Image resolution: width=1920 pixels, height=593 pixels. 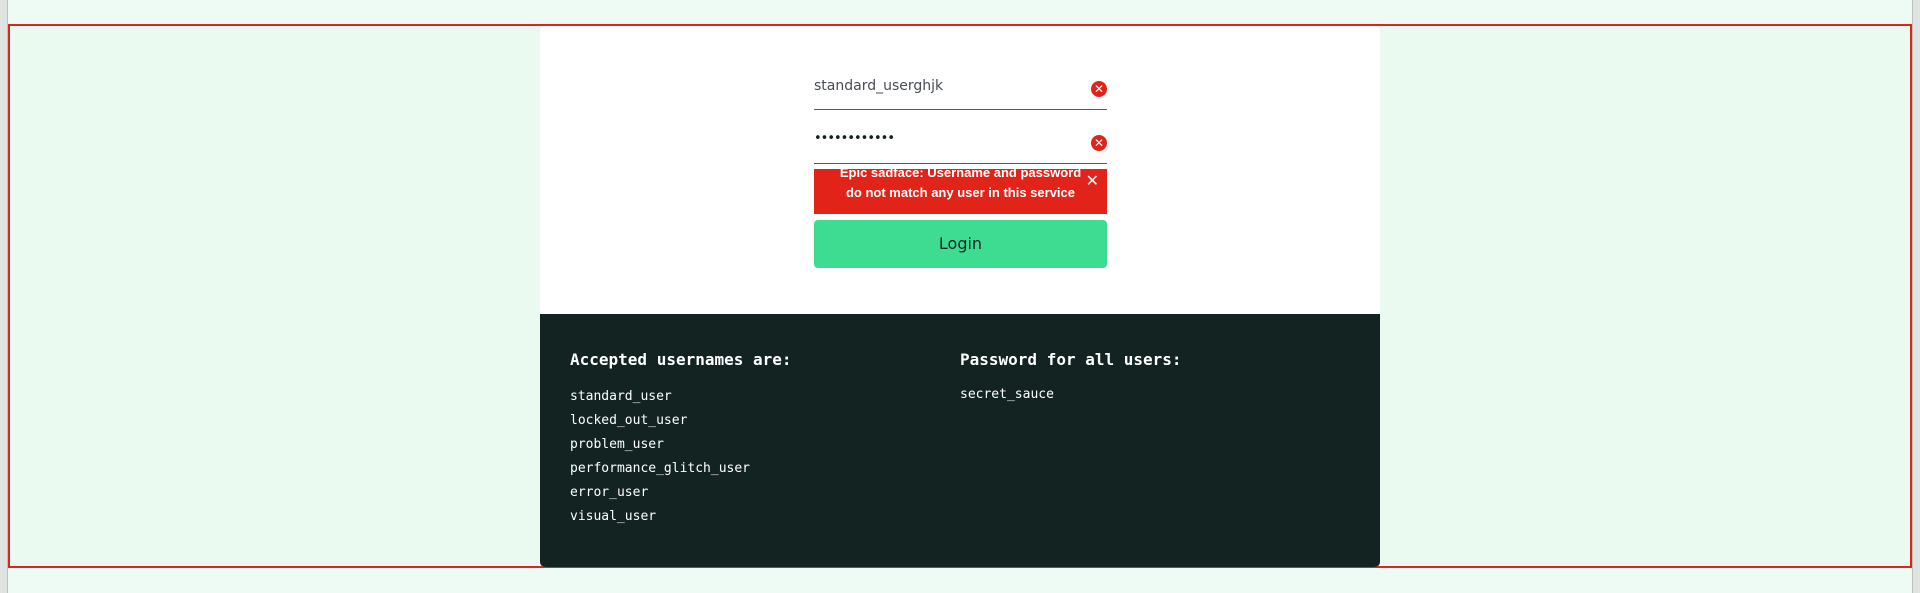 I want to click on password-heading: Password for all users:, so click(x=1071, y=359).